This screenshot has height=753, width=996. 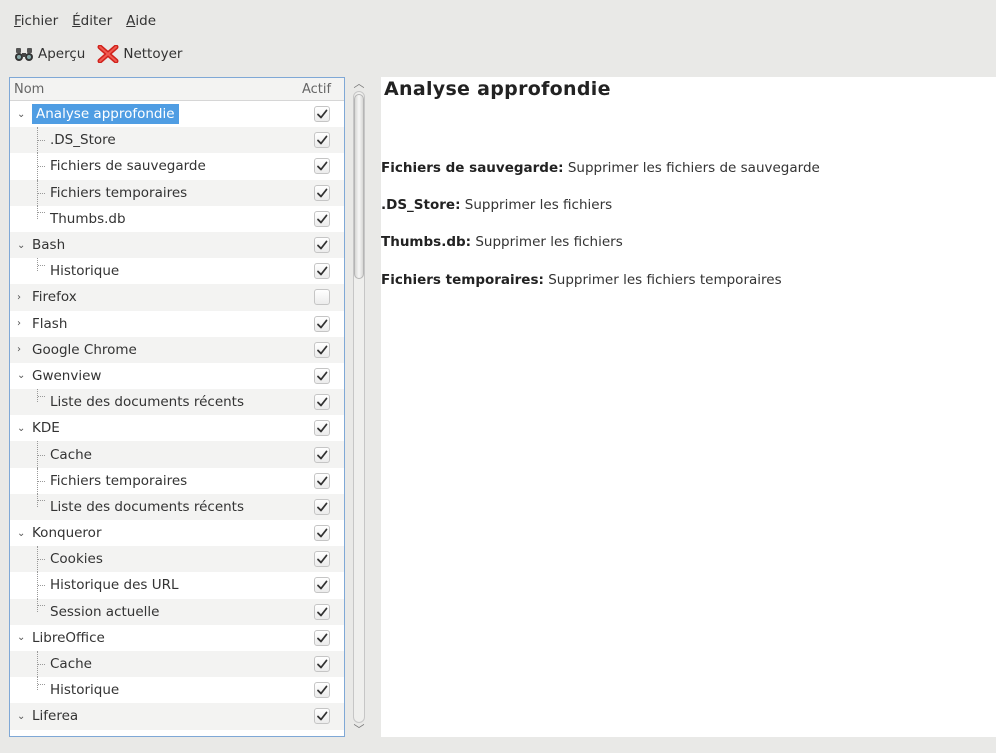 I want to click on menu-bar: Fichier Éditer Aide, so click(x=498, y=21).